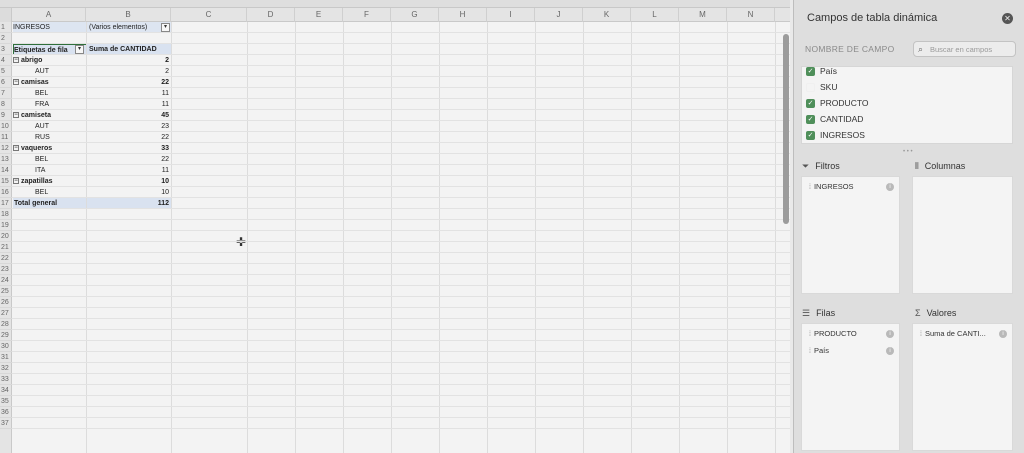 The image size is (1024, 453). What do you see at coordinates (844, 103) in the screenshot?
I see `field-name: PRODUCTO` at bounding box center [844, 103].